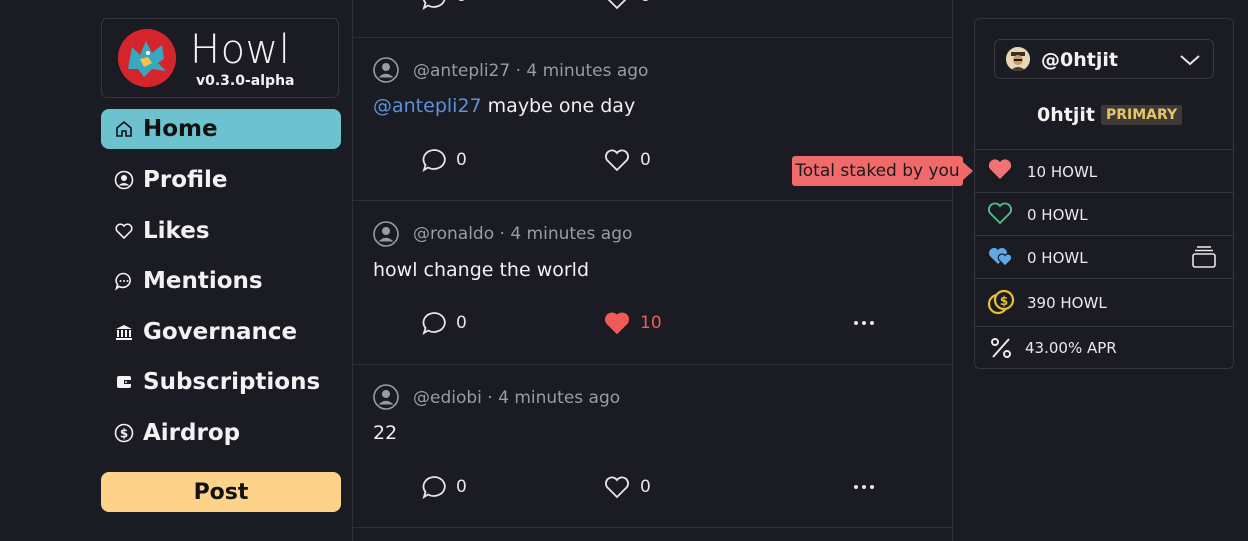 This screenshot has width=1248, height=541. I want to click on nav-label-governance: Governance, so click(220, 332).